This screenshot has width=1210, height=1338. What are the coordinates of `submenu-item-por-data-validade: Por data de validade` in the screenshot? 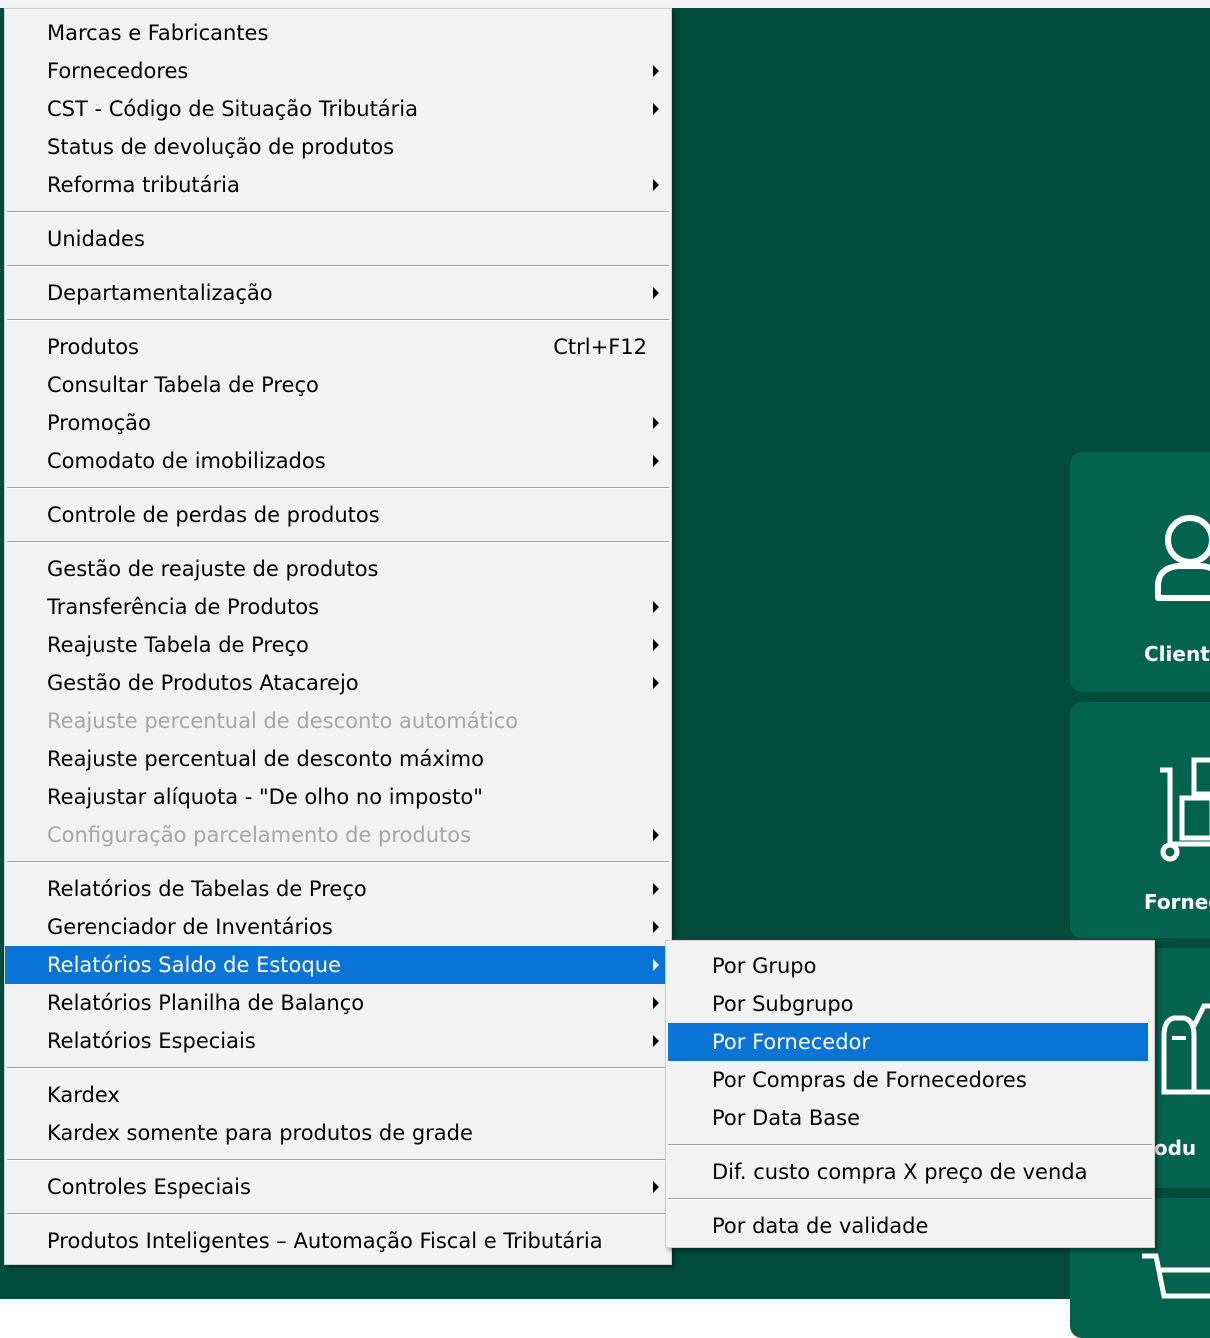 It's located at (910, 1226).